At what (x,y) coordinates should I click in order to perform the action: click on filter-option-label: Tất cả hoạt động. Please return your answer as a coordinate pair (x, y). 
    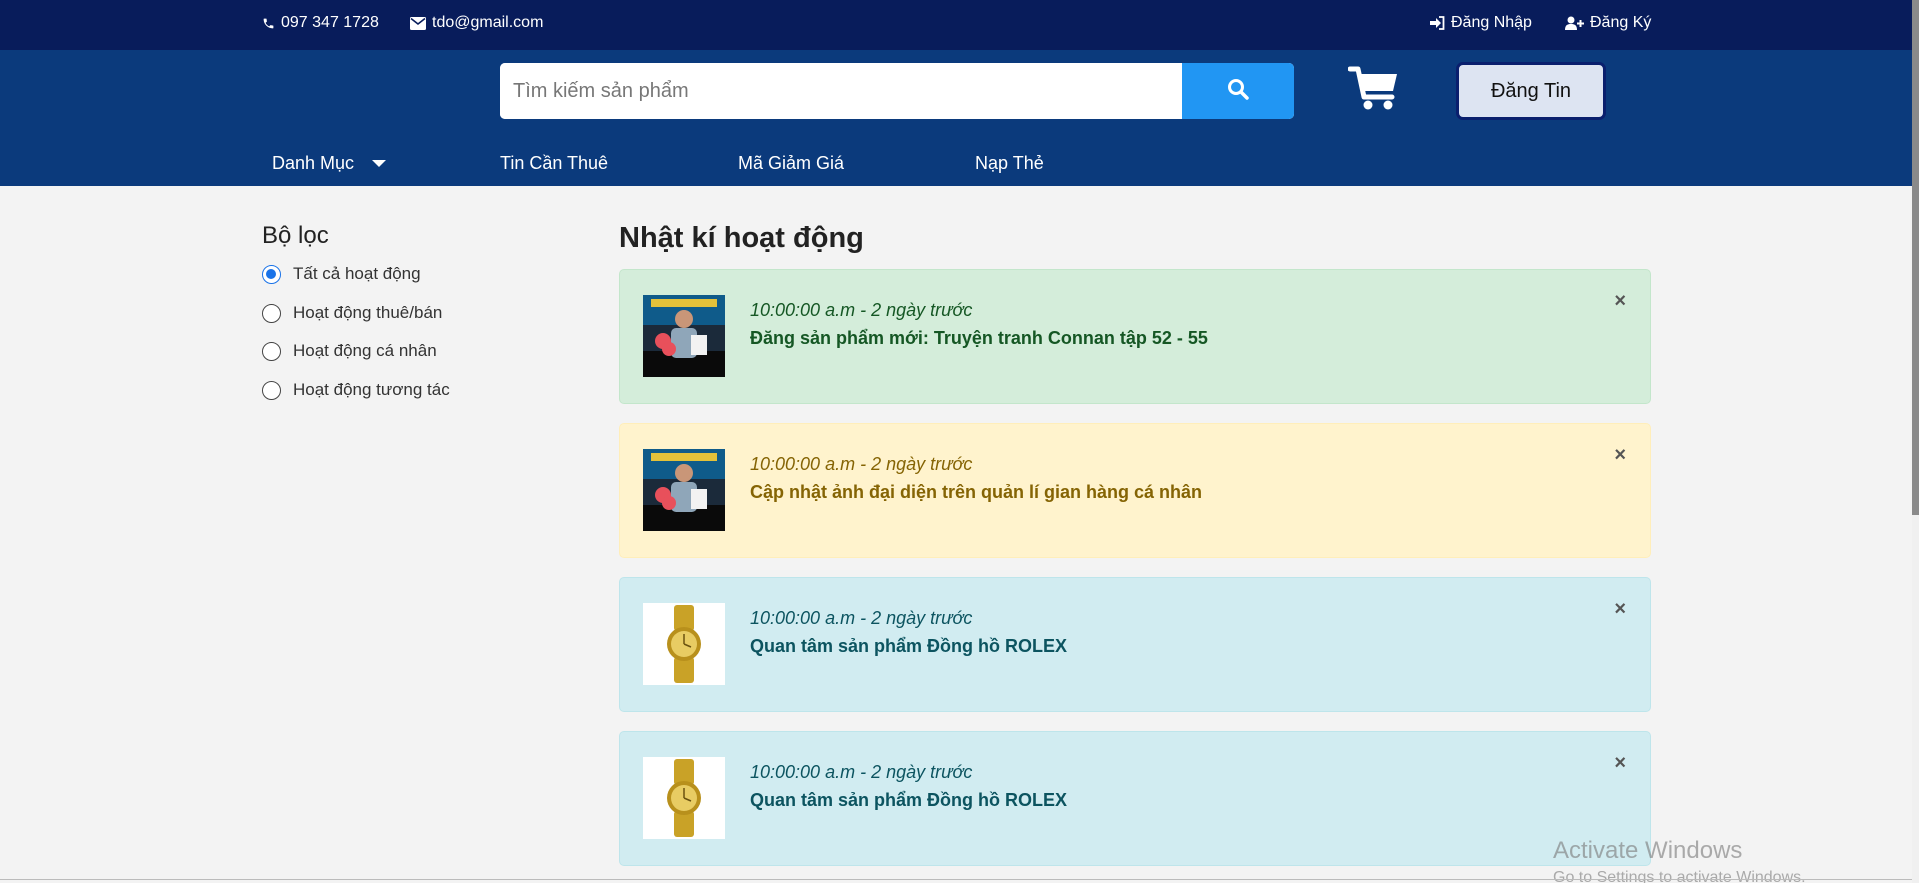
    Looking at the image, I should click on (357, 273).